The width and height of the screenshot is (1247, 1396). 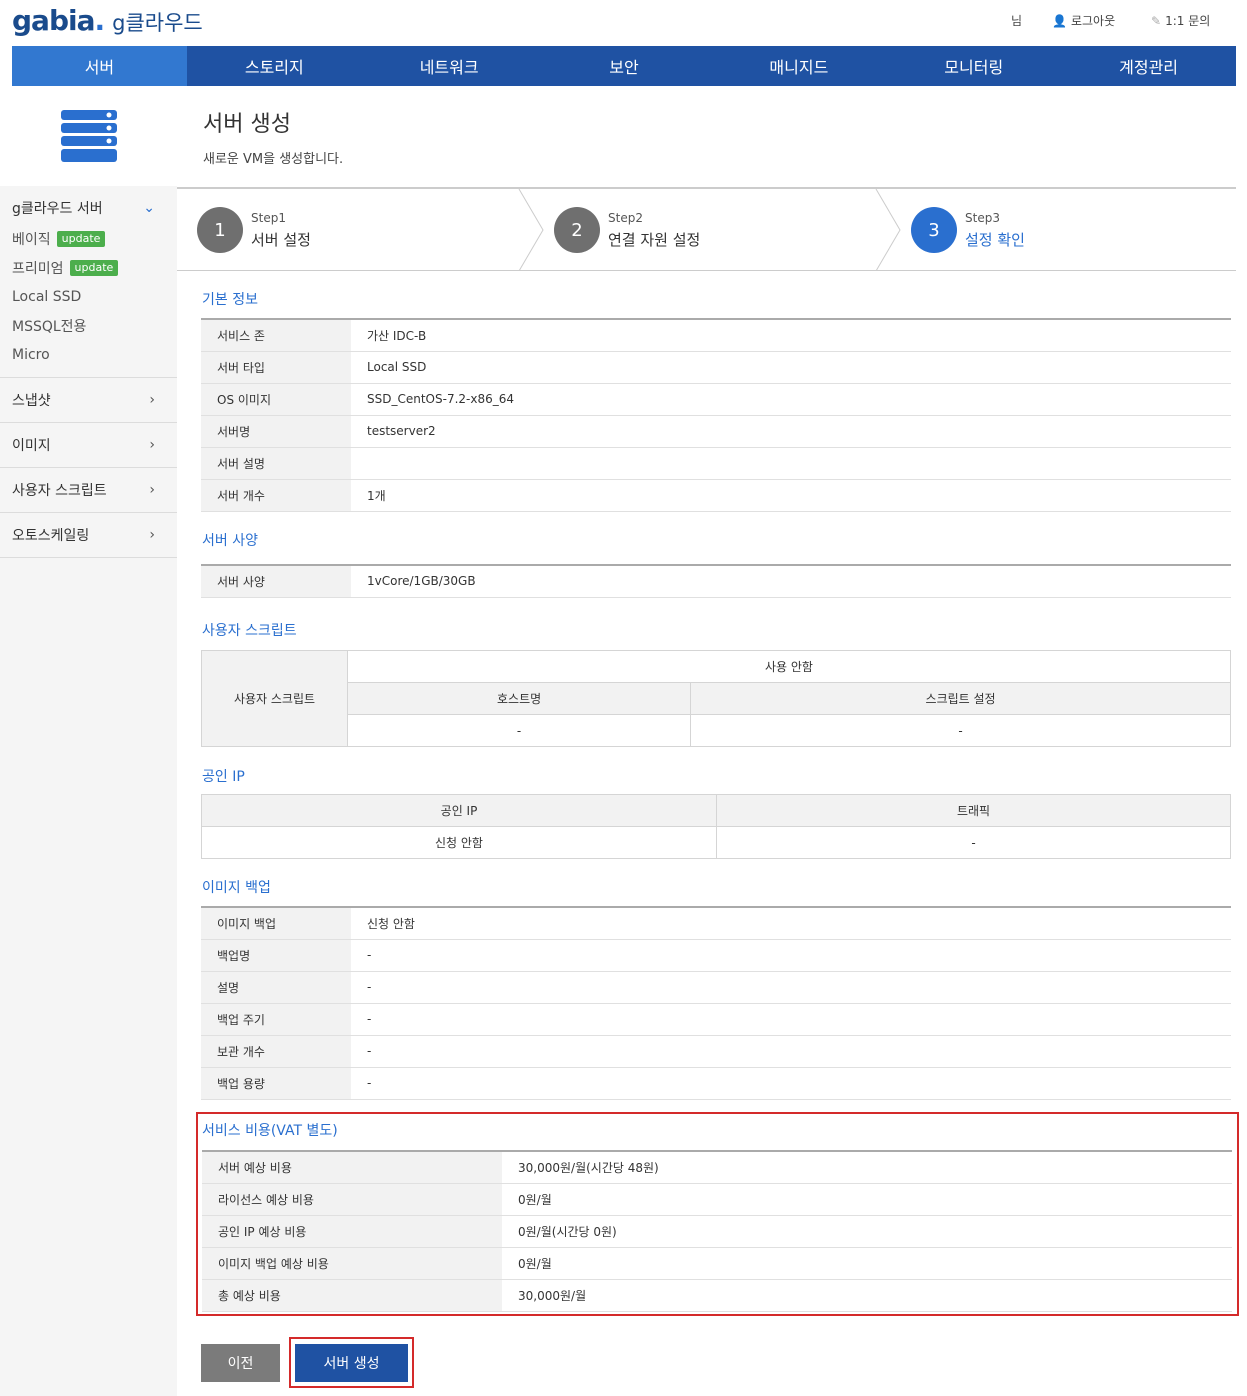 What do you see at coordinates (88, 400) in the screenshot?
I see `sidebar-head-snapshot: 스냅샷 ›` at bounding box center [88, 400].